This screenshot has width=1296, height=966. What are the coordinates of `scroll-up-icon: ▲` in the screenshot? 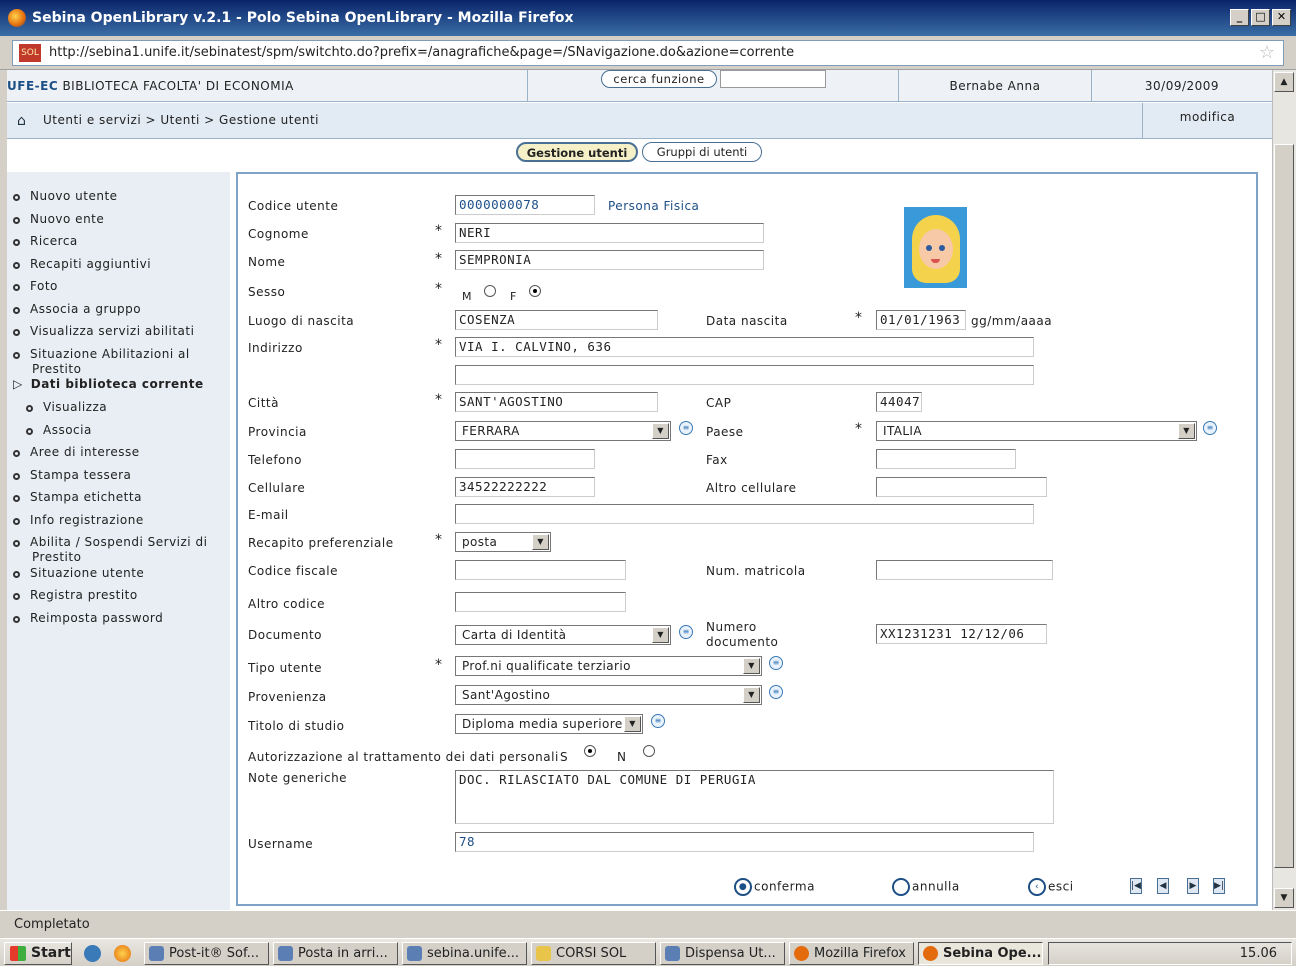 It's located at (1284, 82).